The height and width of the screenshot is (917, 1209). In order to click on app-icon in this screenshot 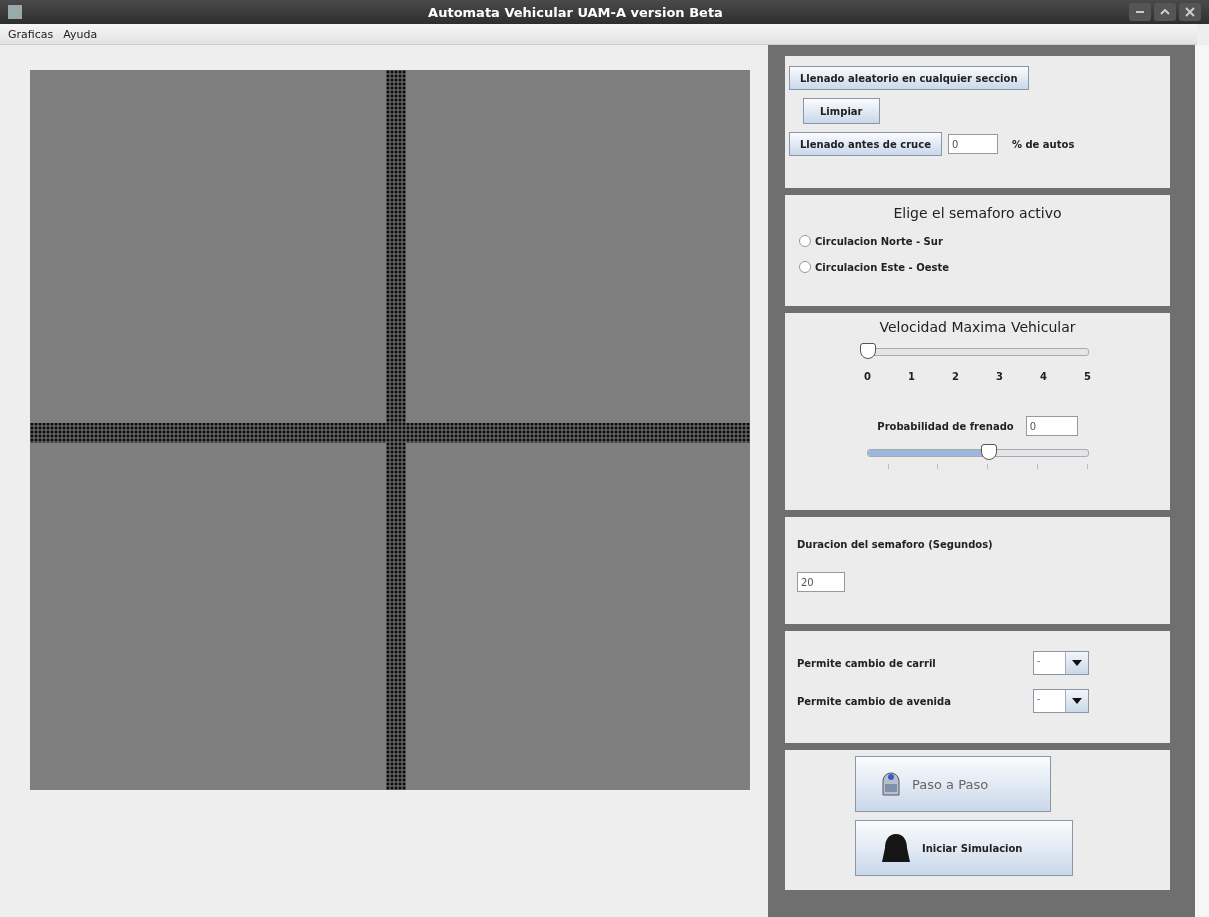, I will do `click(15, 12)`.